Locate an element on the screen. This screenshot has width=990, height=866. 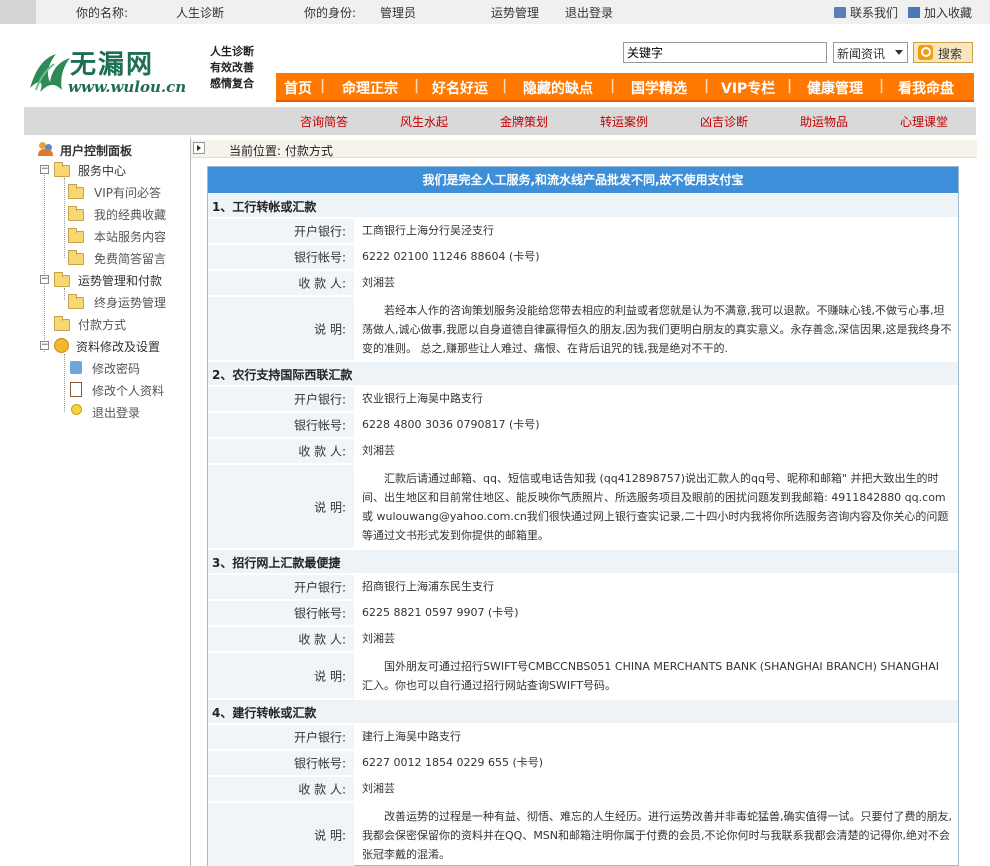
sidebar-item-label: VIP有问必答 is located at coordinates (127, 193).